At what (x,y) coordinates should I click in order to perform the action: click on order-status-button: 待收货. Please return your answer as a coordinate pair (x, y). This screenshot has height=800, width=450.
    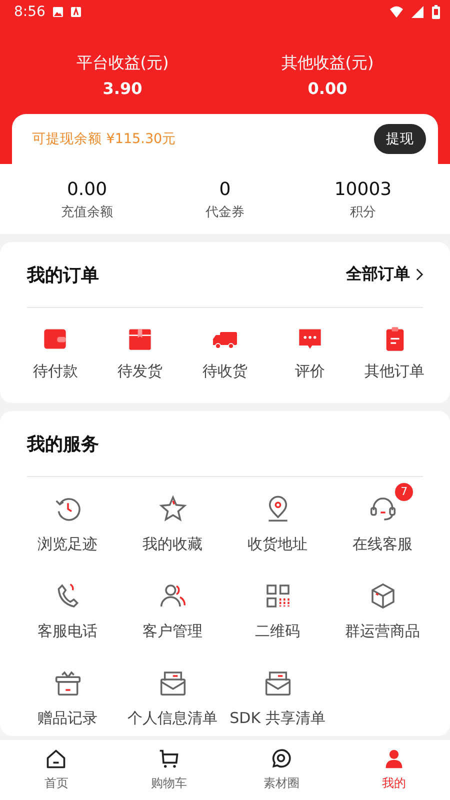
    Looking at the image, I should click on (225, 353).